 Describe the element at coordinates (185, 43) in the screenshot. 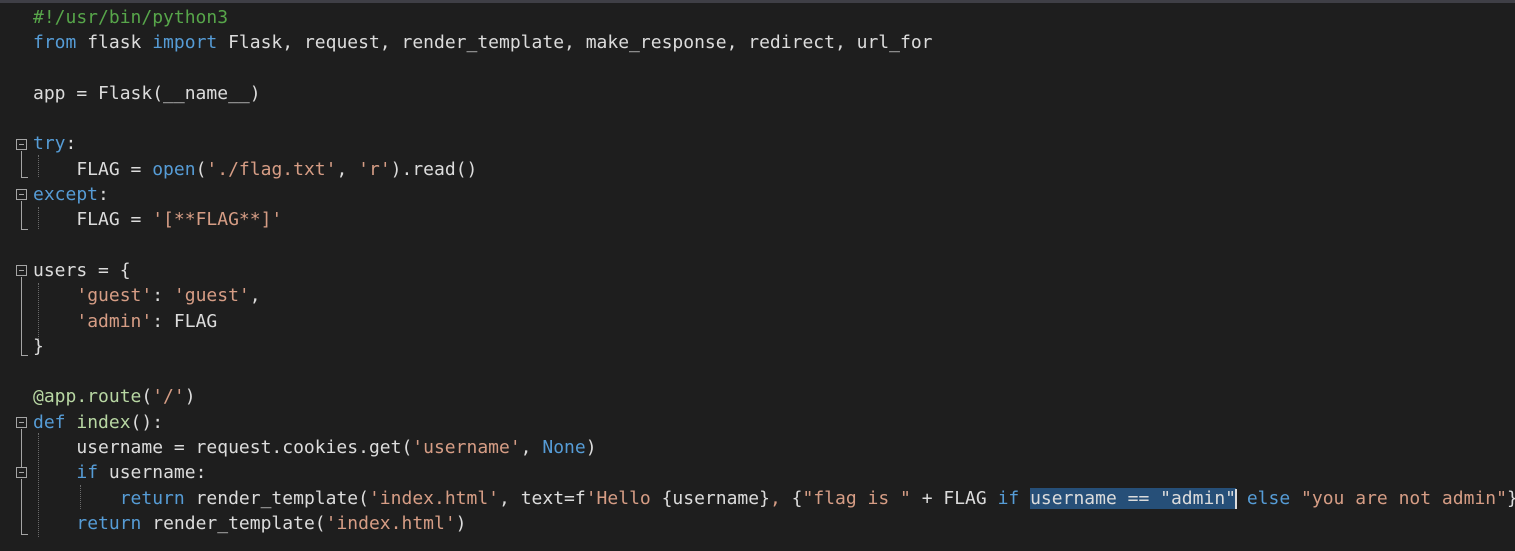

I see `code-token: import` at that location.